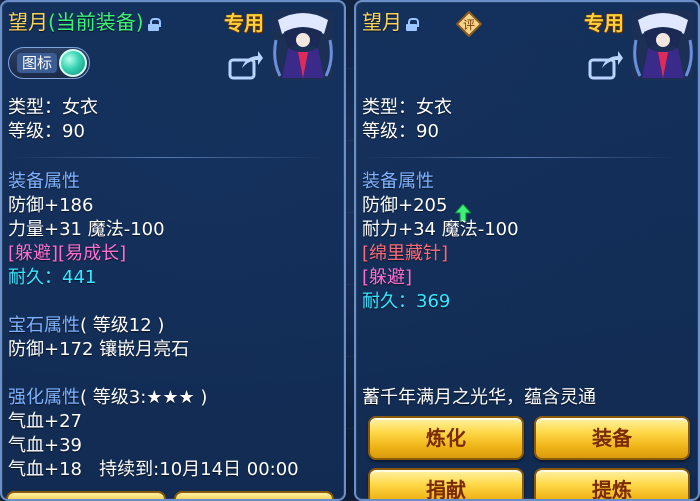 The image size is (700, 501). Describe the element at coordinates (45, 469) in the screenshot. I see `enhance-line: 气血+18` at that location.